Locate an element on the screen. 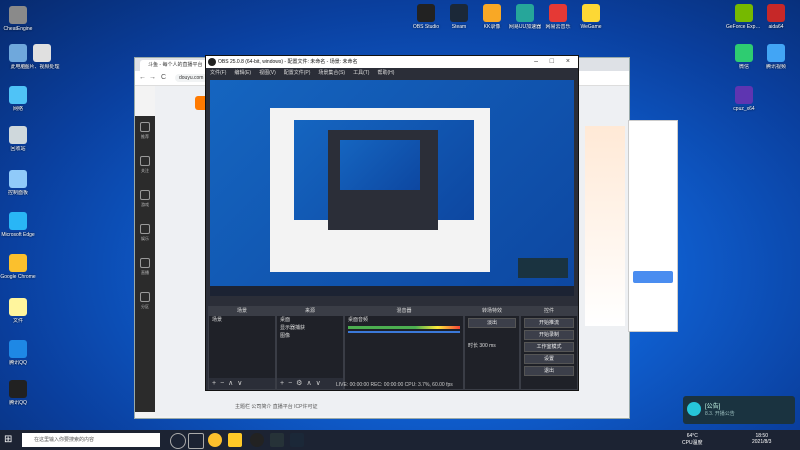 Image resolution: width=800 pixels, height=450 pixels. obs-taskbar-icon is located at coordinates (257, 440).